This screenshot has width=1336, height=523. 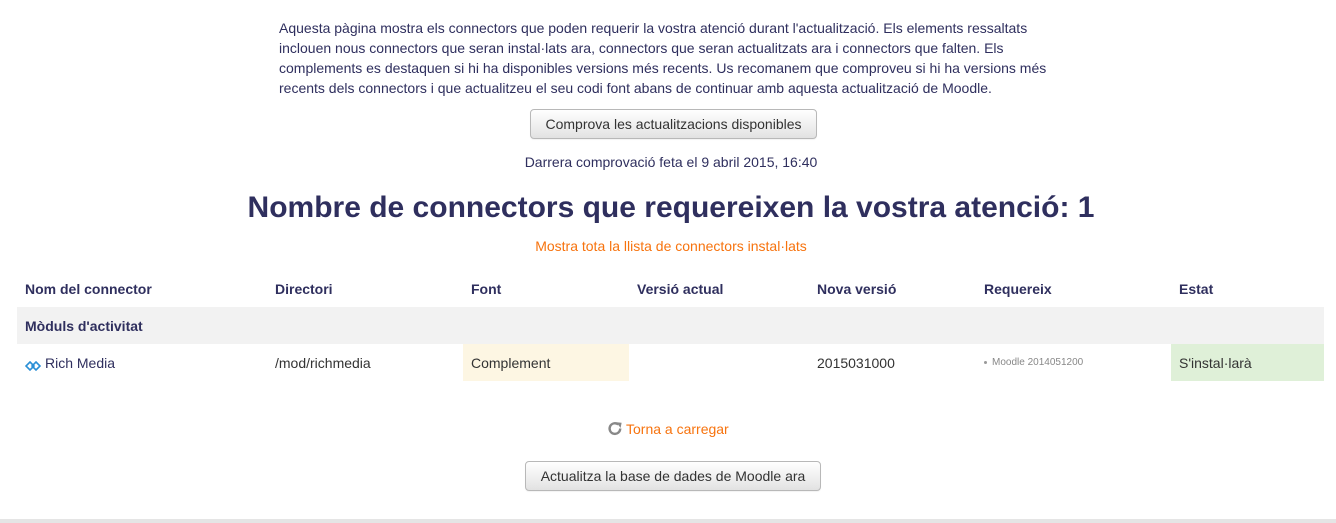 I want to click on header-name: Nom del connector, so click(x=88, y=288).